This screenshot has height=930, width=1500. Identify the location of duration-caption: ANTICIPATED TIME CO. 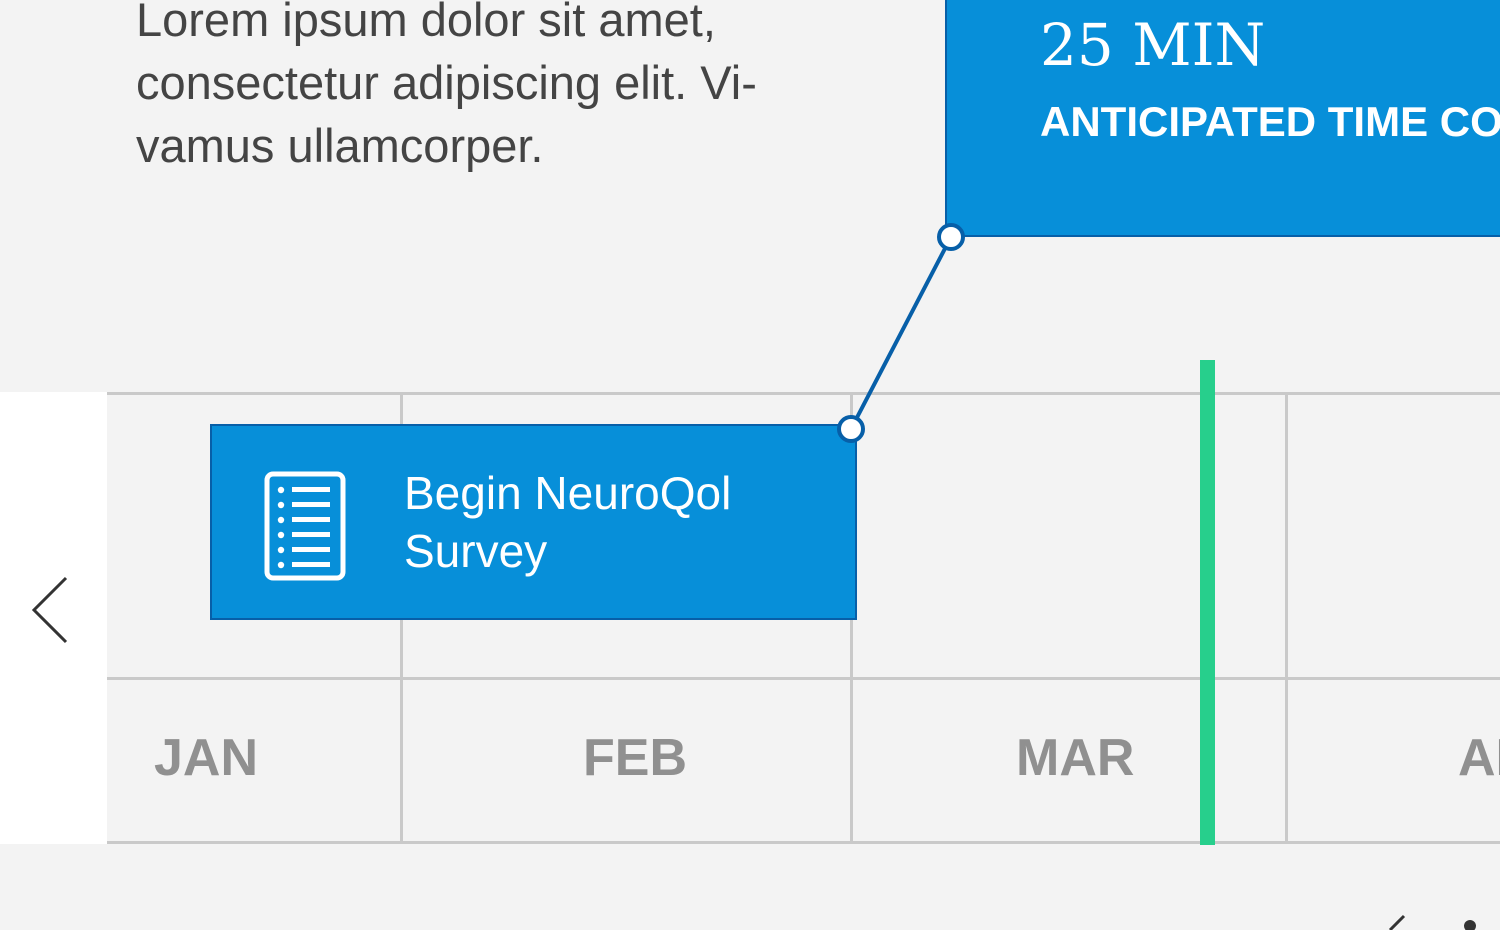
(1270, 121).